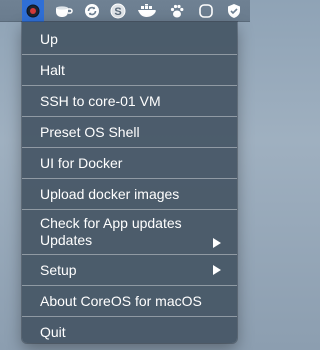 Image resolution: width=320 pixels, height=350 pixels. Describe the element at coordinates (33, 11) in the screenshot. I see `coreos-logo-icon` at that location.